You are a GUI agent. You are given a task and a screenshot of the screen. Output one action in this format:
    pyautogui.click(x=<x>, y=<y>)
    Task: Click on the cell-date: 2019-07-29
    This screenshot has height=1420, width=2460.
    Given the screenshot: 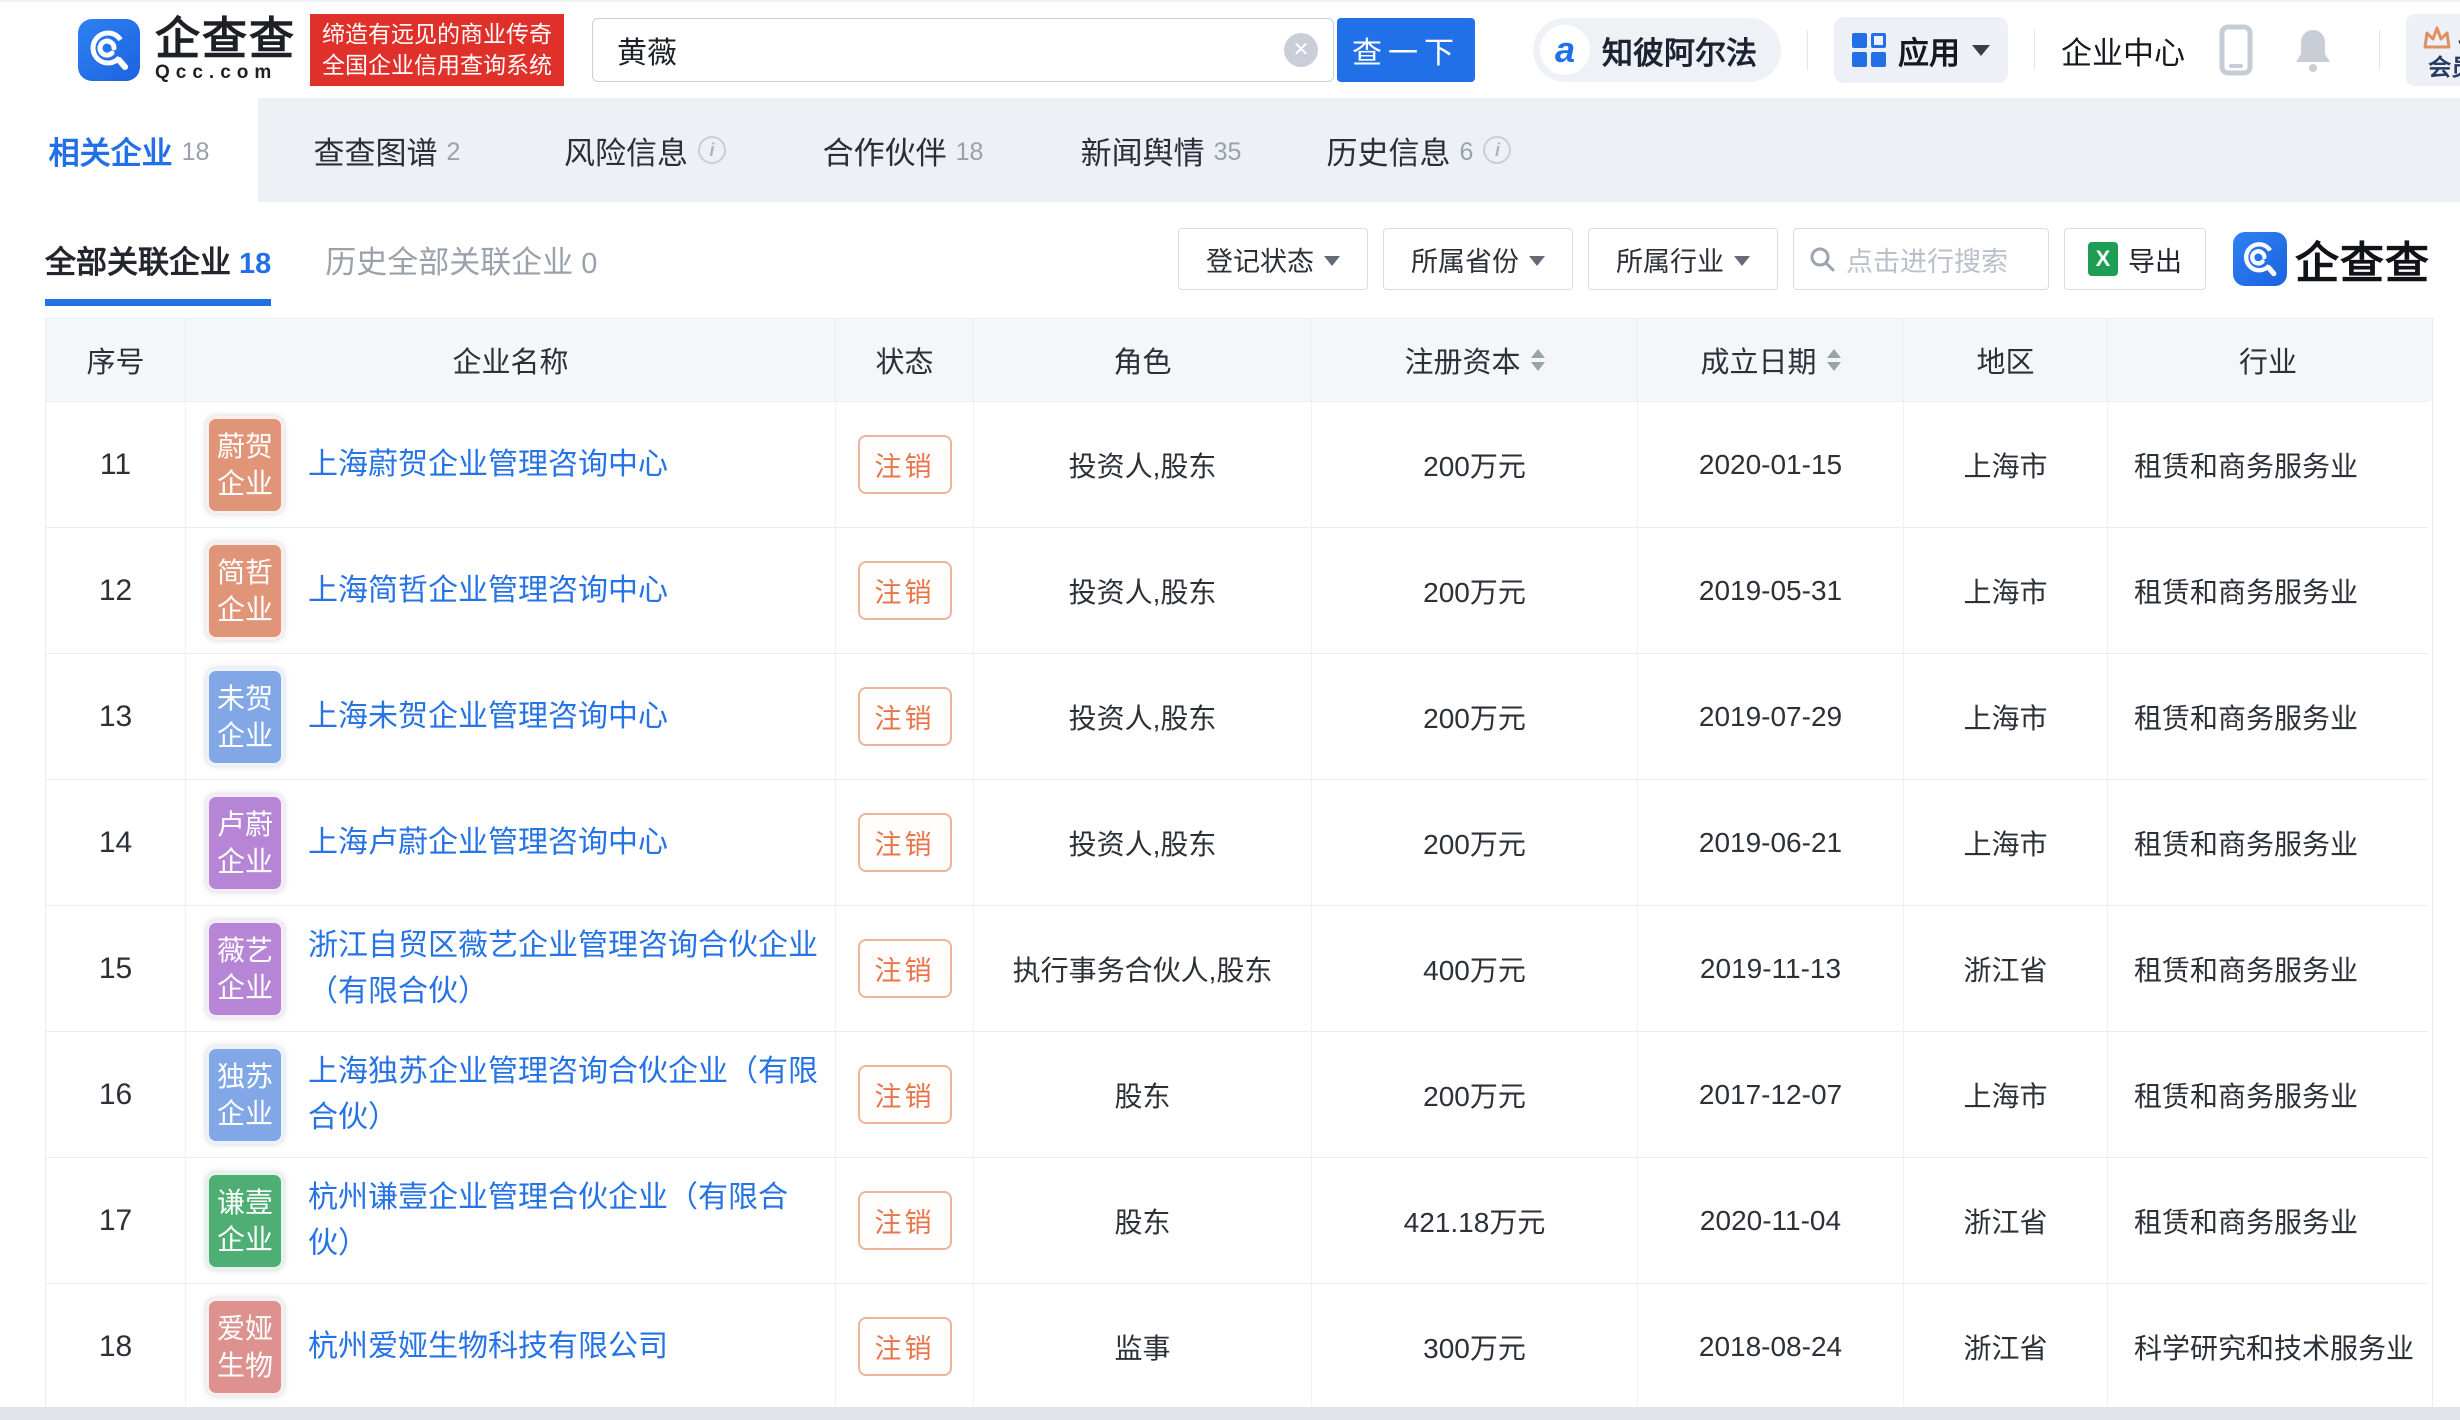 What is the action you would take?
    pyautogui.click(x=1771, y=716)
    